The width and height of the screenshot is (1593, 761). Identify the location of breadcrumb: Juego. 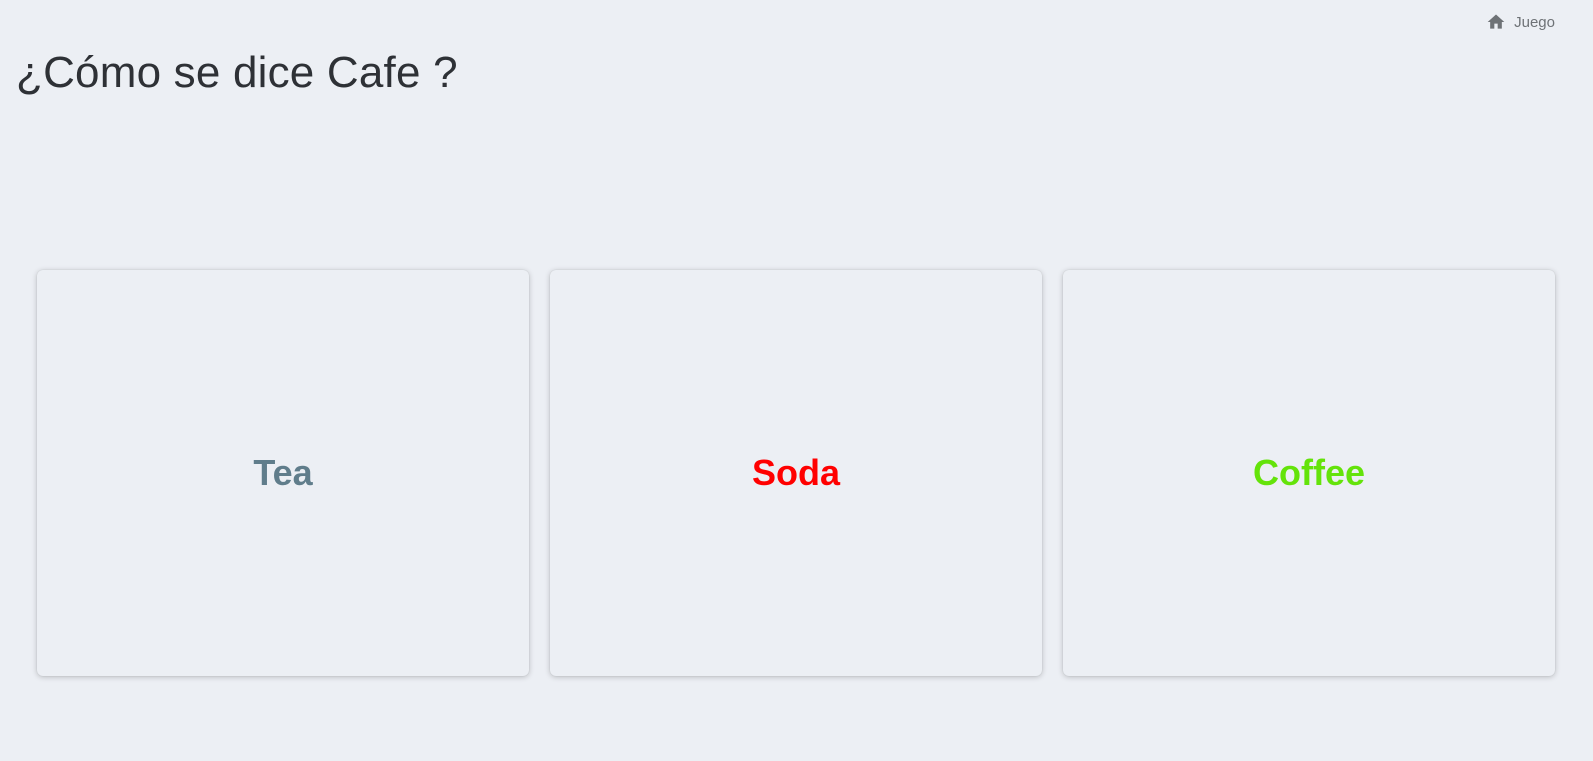
(1520, 22).